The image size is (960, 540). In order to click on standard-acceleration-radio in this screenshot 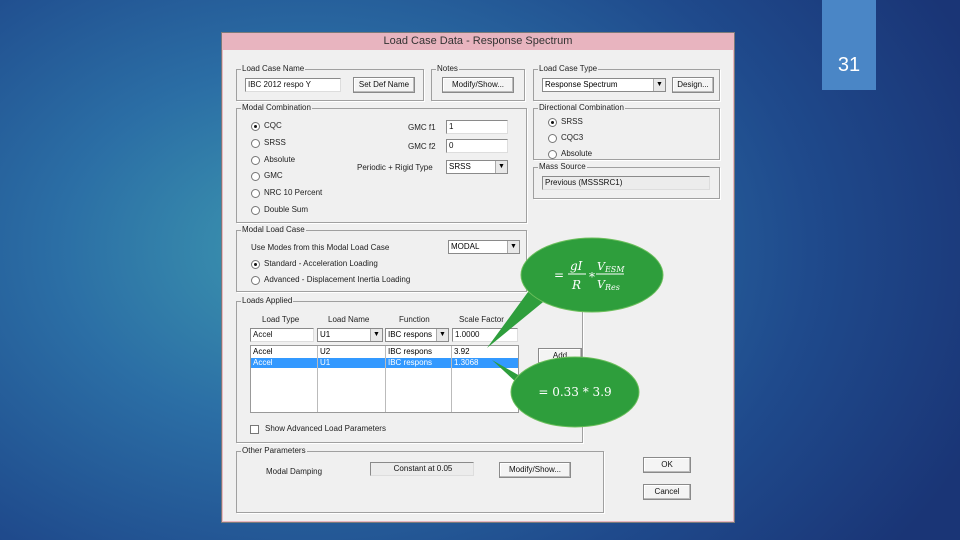, I will do `click(255, 264)`.